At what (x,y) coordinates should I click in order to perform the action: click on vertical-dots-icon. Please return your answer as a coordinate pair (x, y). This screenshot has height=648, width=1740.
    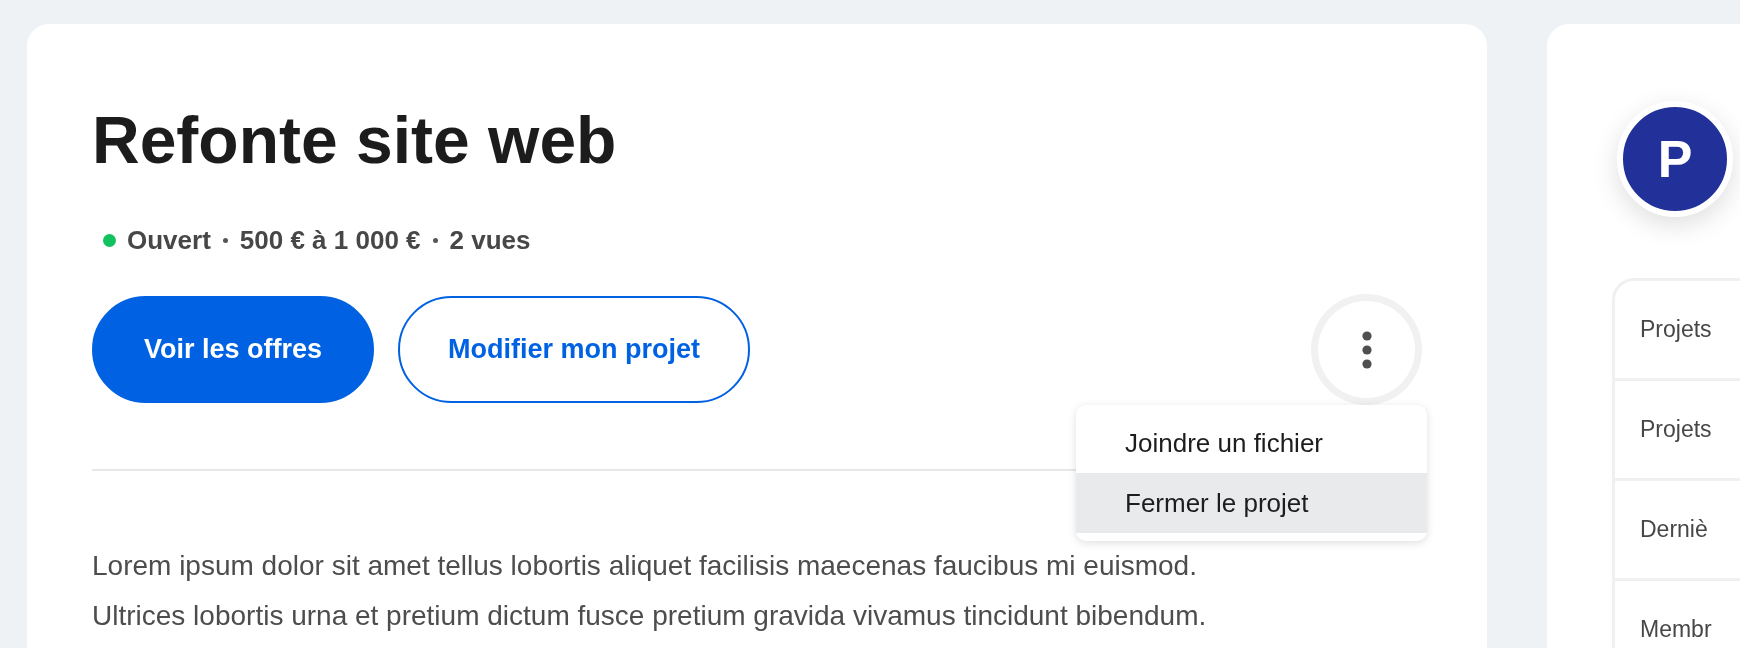
    Looking at the image, I should click on (1366, 349).